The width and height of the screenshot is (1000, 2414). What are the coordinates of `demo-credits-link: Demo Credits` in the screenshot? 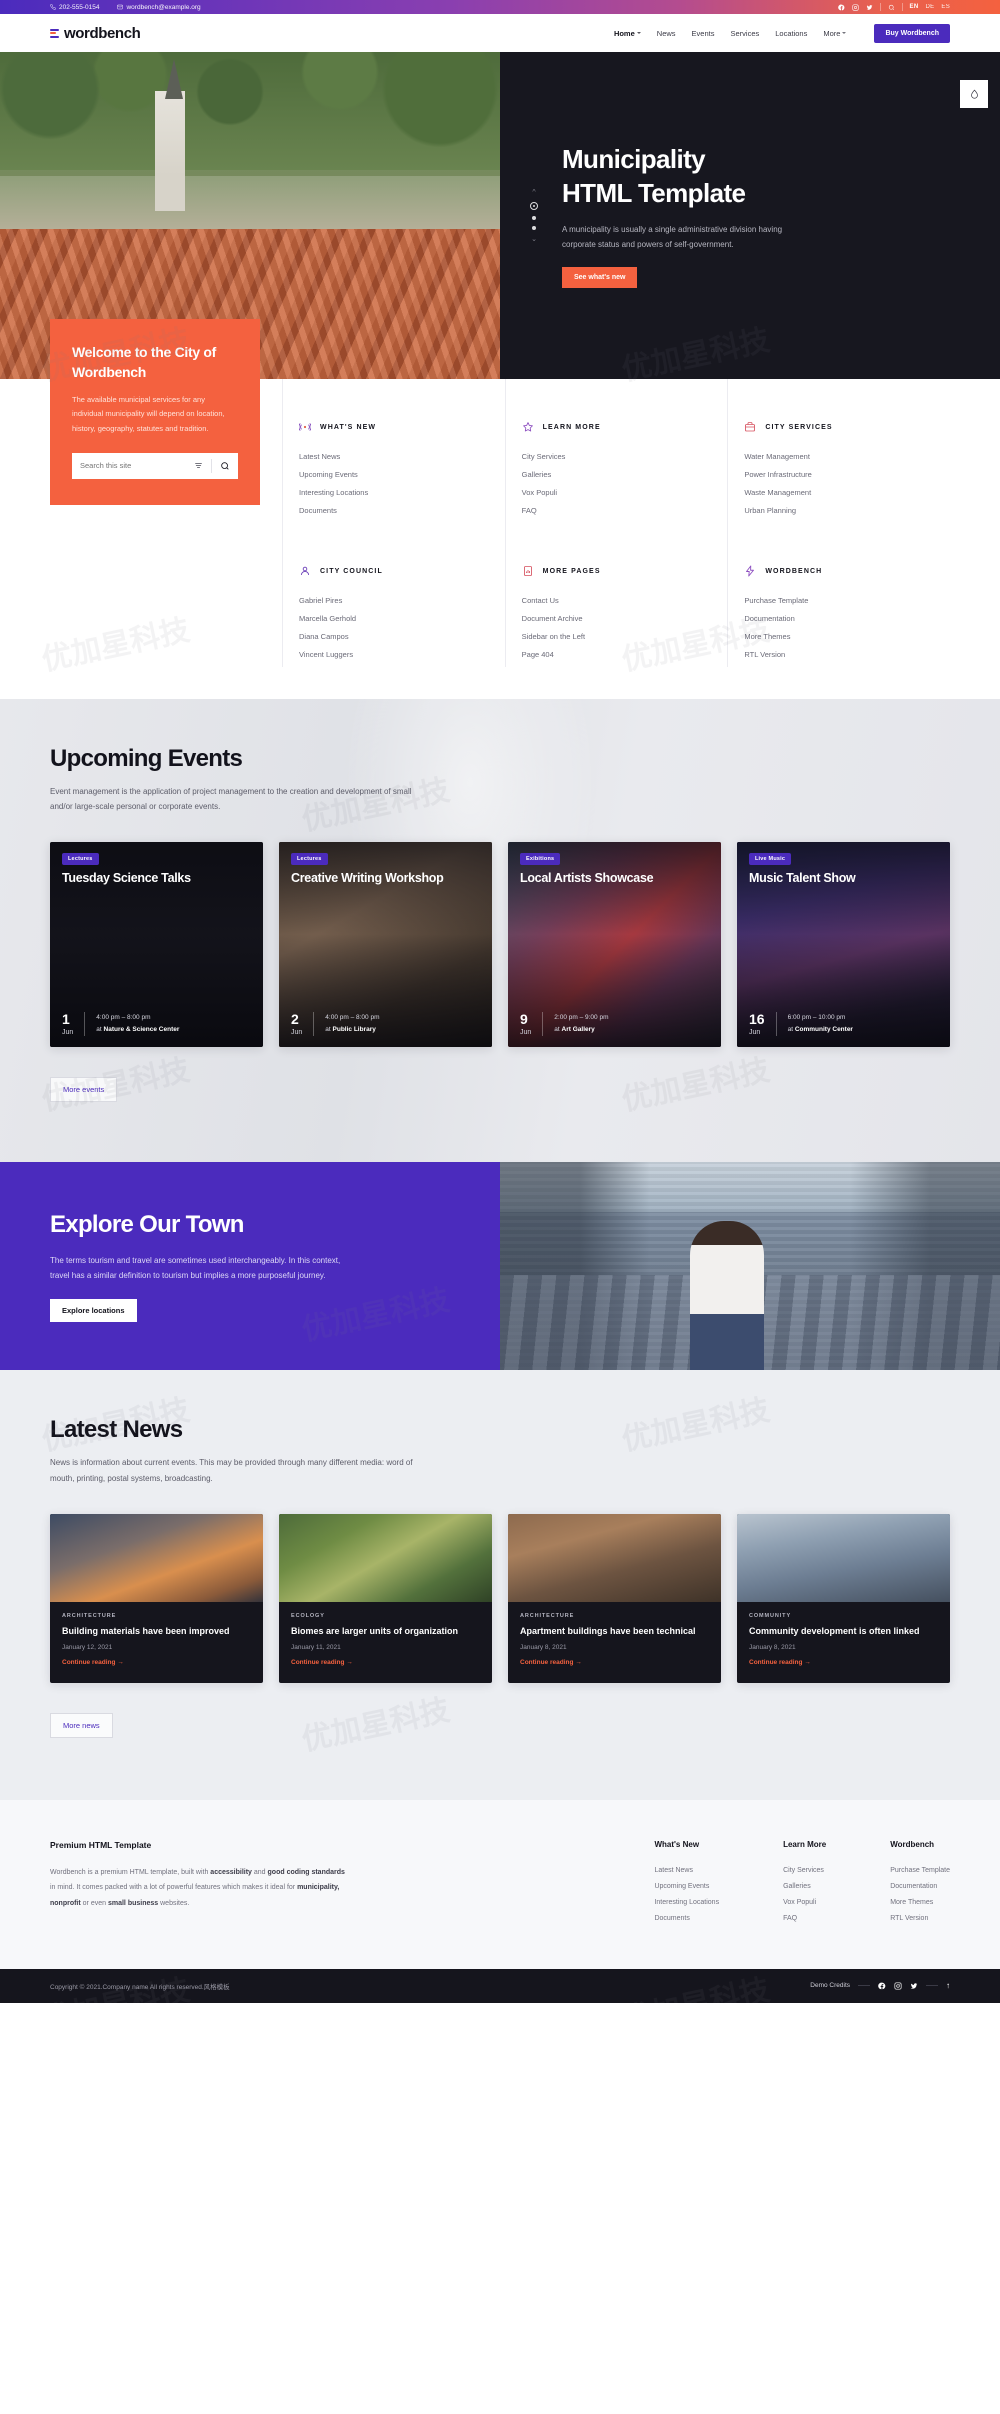 It's located at (830, 1985).